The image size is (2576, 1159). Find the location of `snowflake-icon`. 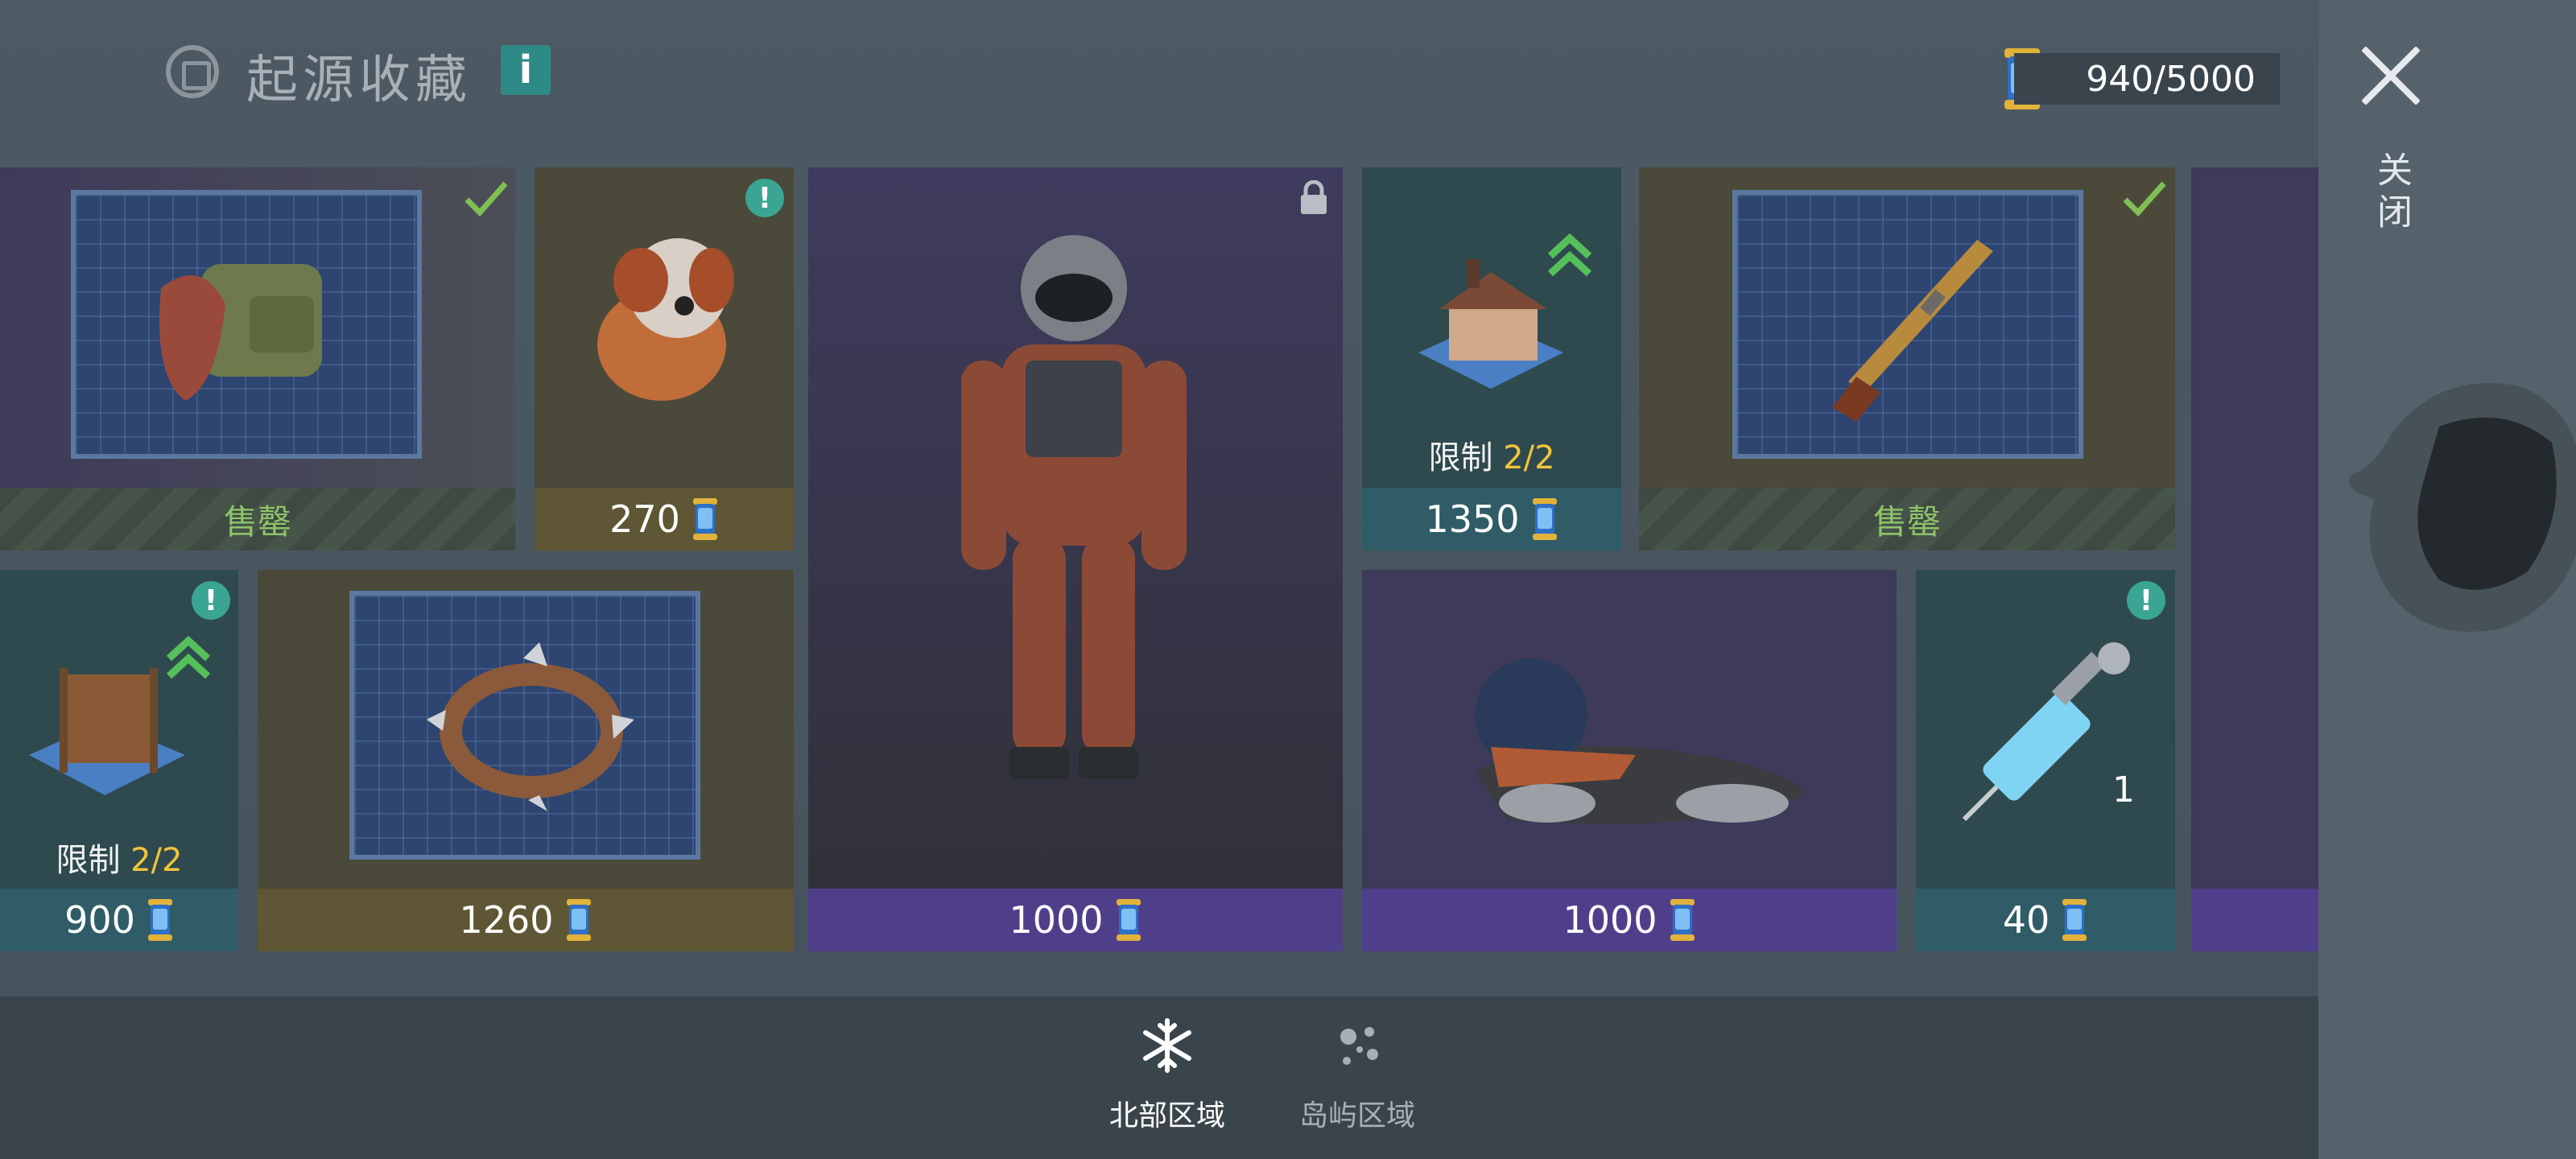

snowflake-icon is located at coordinates (1167, 1045).